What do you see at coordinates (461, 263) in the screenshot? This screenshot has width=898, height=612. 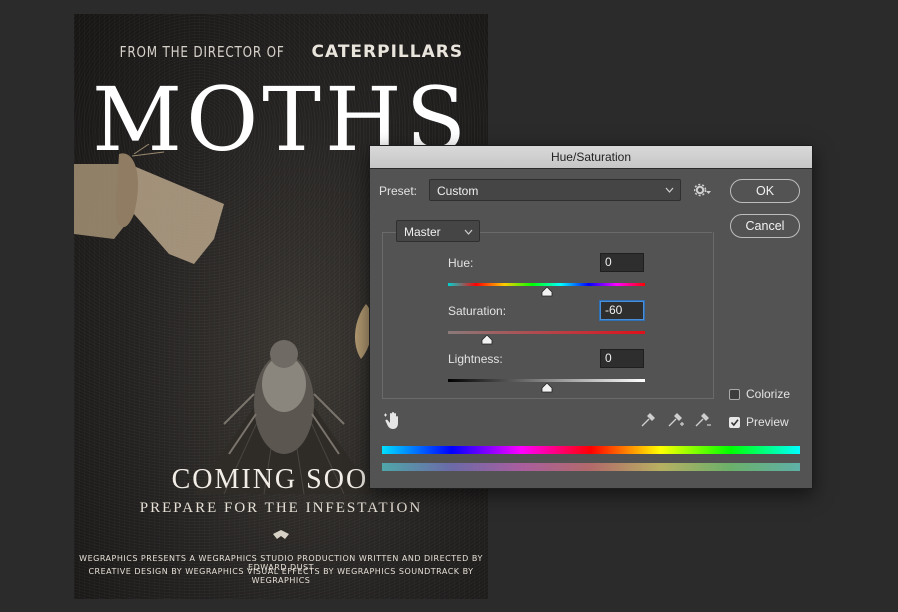 I see `hue-label: Hue:` at bounding box center [461, 263].